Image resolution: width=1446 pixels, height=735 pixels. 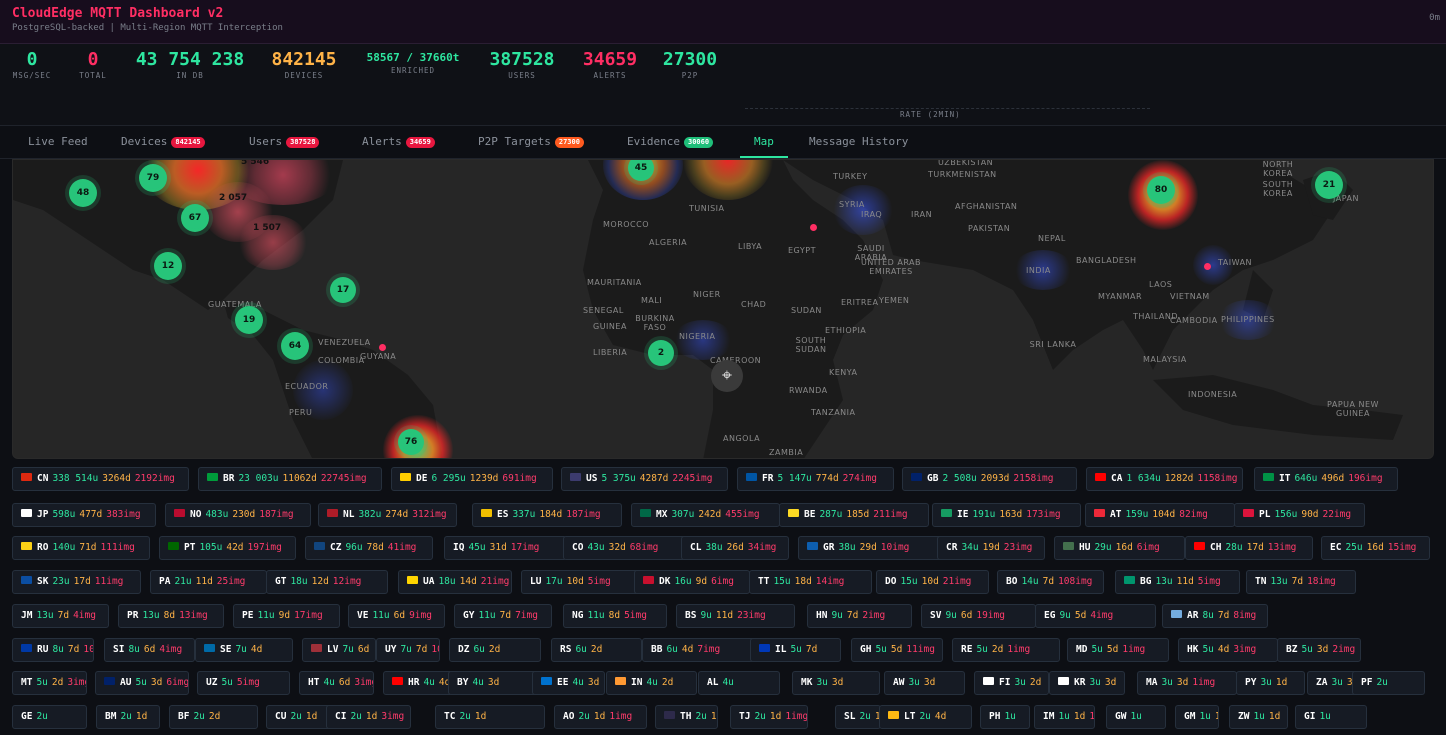 What do you see at coordinates (83, 193) in the screenshot?
I see `map-cluster-marker: 48` at bounding box center [83, 193].